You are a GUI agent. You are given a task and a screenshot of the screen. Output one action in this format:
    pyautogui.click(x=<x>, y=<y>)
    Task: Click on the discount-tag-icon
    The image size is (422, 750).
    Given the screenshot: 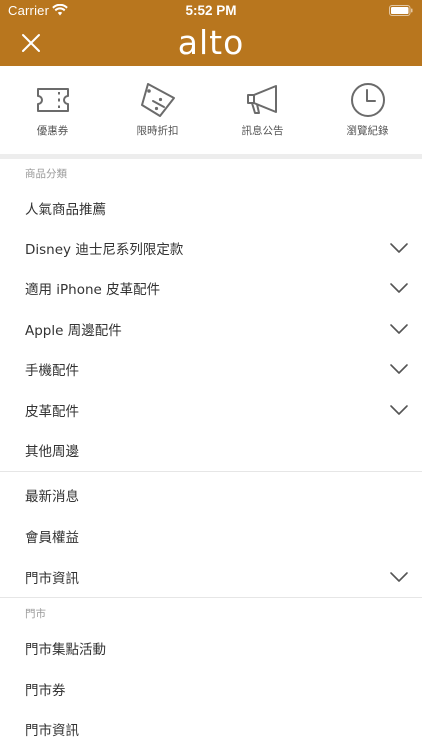 What is the action you would take?
    pyautogui.click(x=158, y=100)
    